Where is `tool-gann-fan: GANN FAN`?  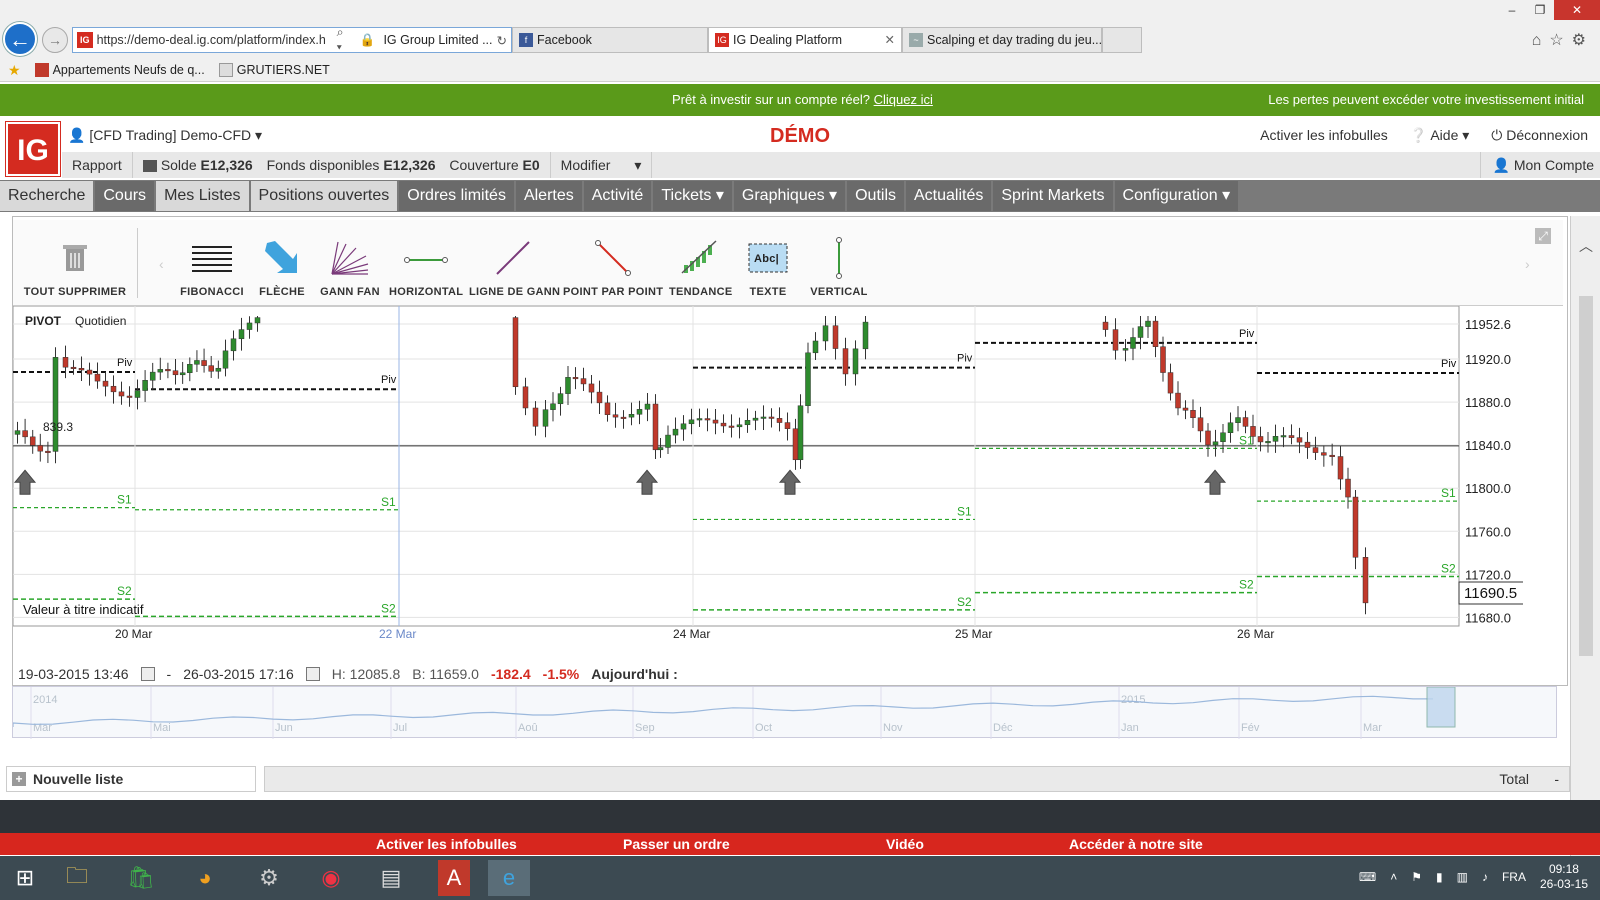 tool-gann-fan: GANN FAN is located at coordinates (350, 259).